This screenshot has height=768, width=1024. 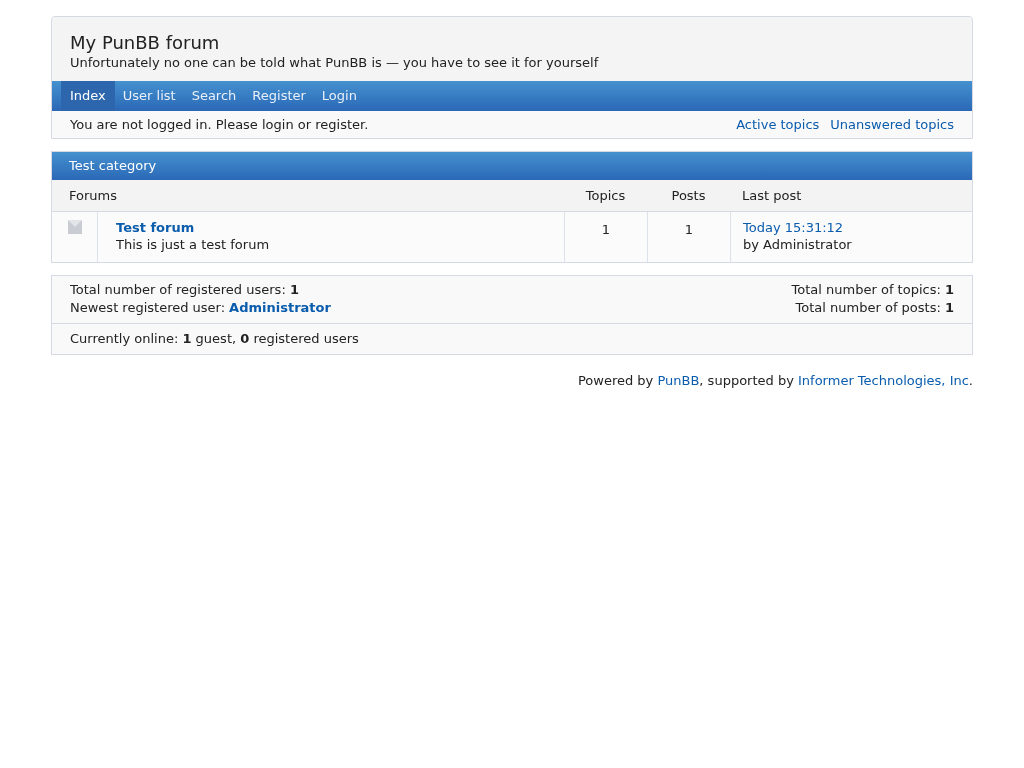 What do you see at coordinates (892, 124) in the screenshot?
I see `topics-link: Unanswered topics` at bounding box center [892, 124].